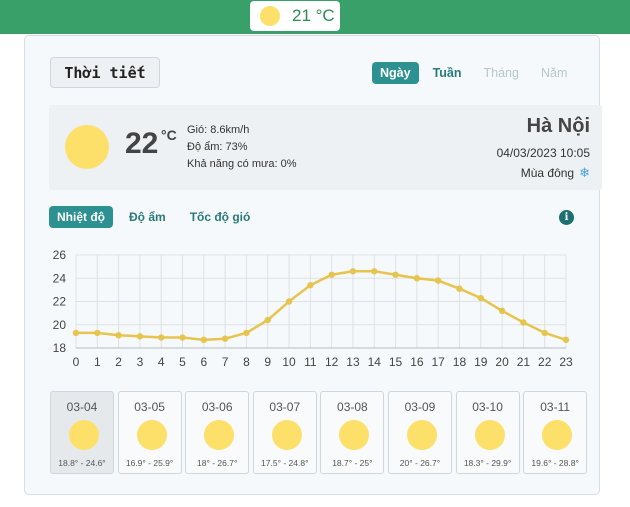 The image size is (630, 507). What do you see at coordinates (487, 463) in the screenshot?
I see `forecast-temp-range: 18.3° - 29.9°` at bounding box center [487, 463].